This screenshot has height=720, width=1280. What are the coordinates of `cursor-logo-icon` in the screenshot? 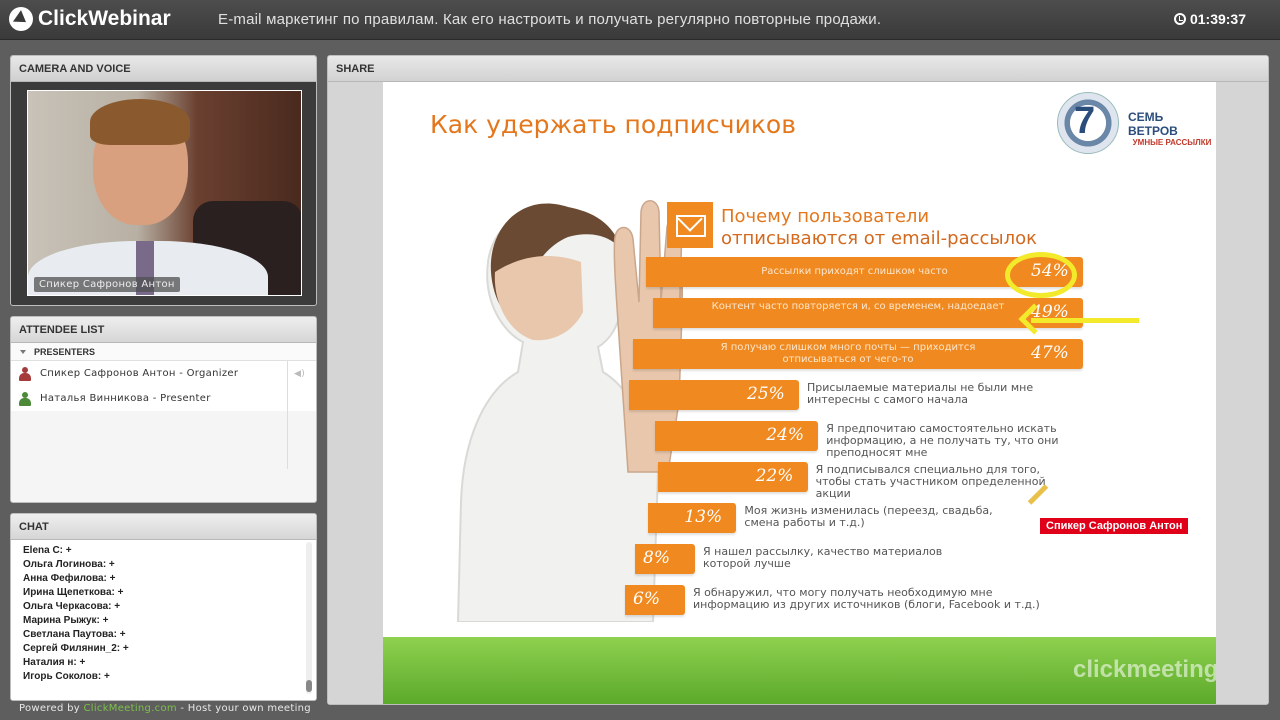 It's located at (21, 19).